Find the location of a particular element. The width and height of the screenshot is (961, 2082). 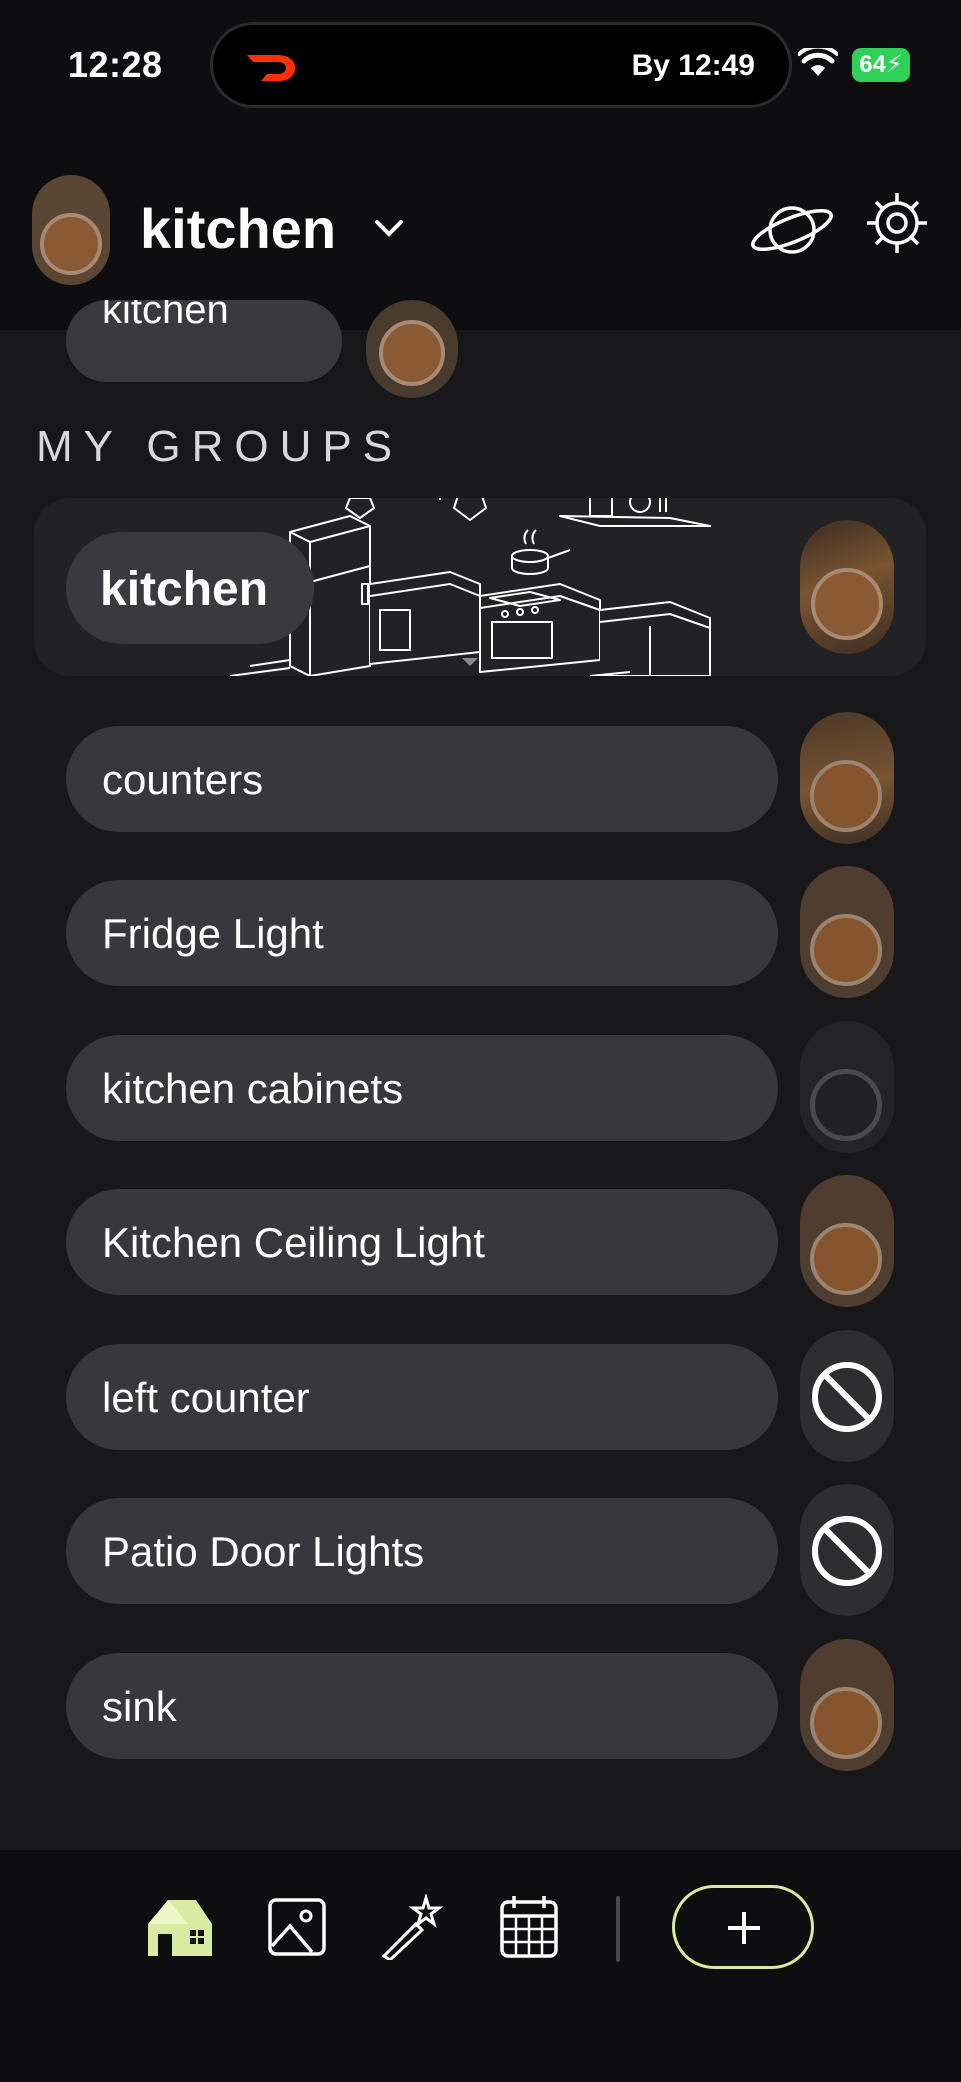

nav-divider is located at coordinates (618, 1929).